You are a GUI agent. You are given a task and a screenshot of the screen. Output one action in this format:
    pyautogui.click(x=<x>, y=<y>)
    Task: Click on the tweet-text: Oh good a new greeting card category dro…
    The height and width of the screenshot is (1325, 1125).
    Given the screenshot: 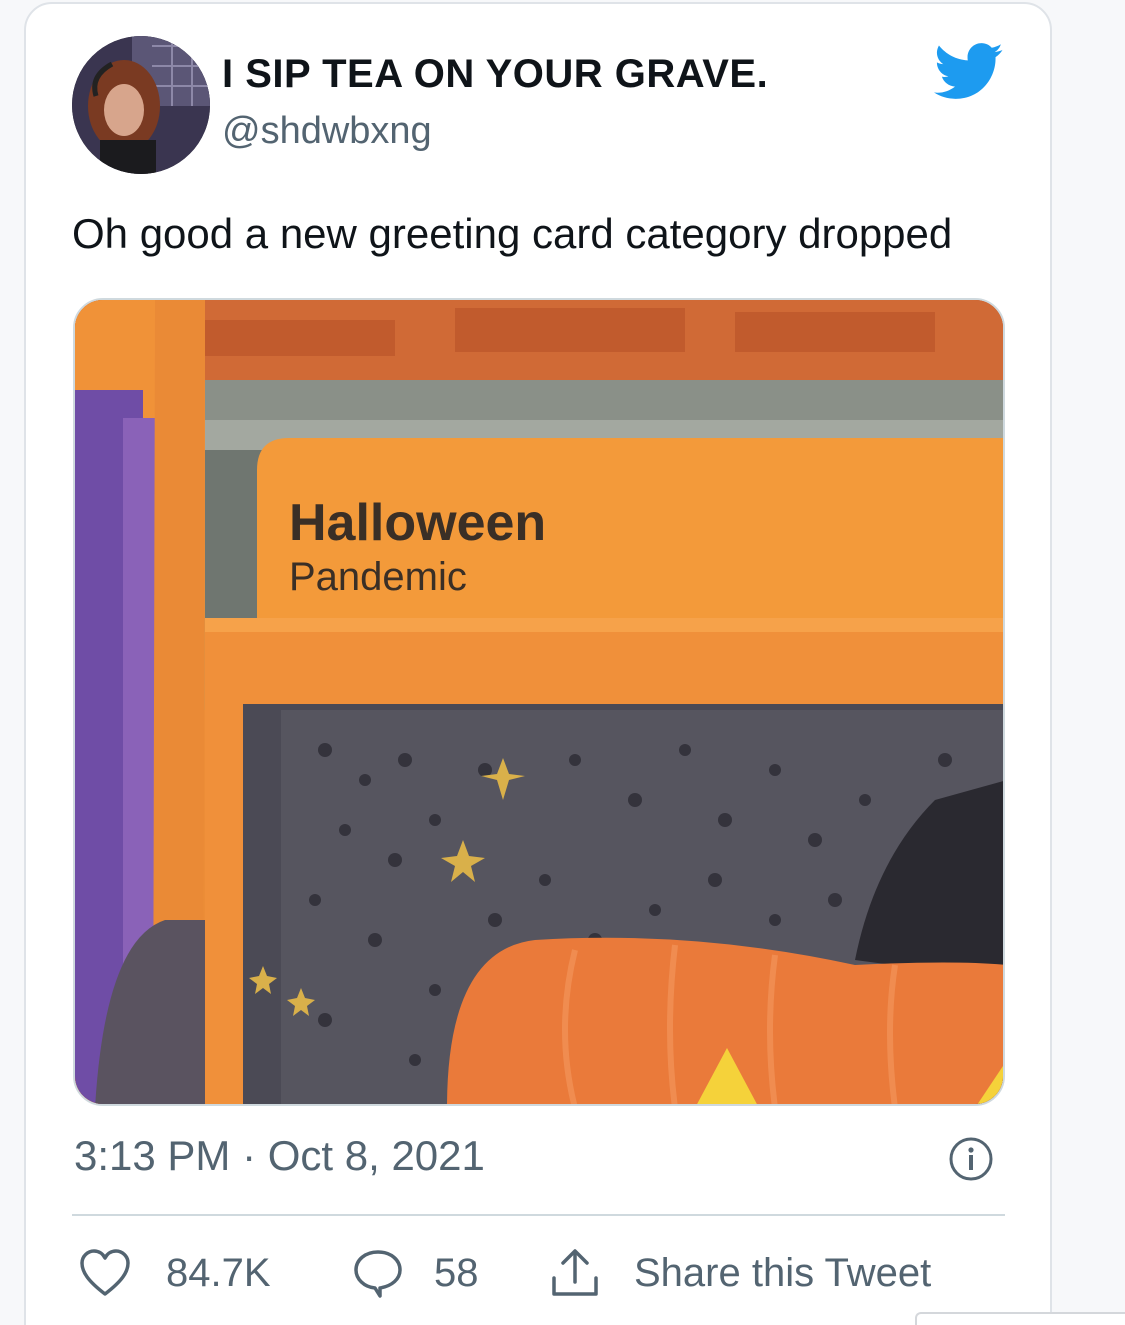 What is the action you would take?
    pyautogui.click(x=512, y=233)
    